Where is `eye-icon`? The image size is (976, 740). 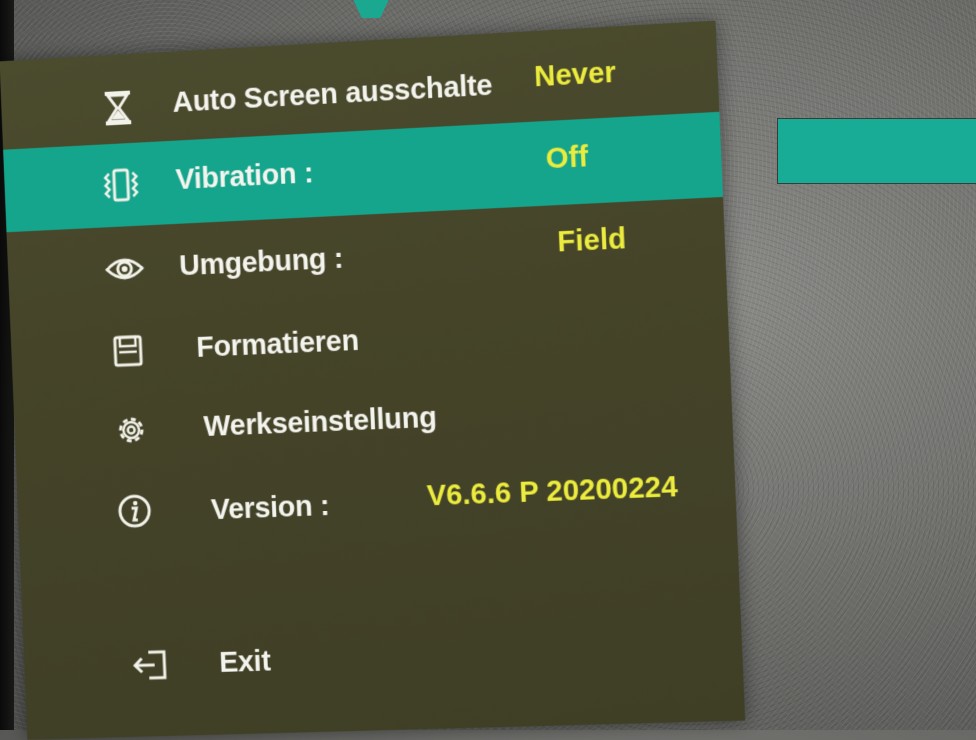
eye-icon is located at coordinates (124, 268).